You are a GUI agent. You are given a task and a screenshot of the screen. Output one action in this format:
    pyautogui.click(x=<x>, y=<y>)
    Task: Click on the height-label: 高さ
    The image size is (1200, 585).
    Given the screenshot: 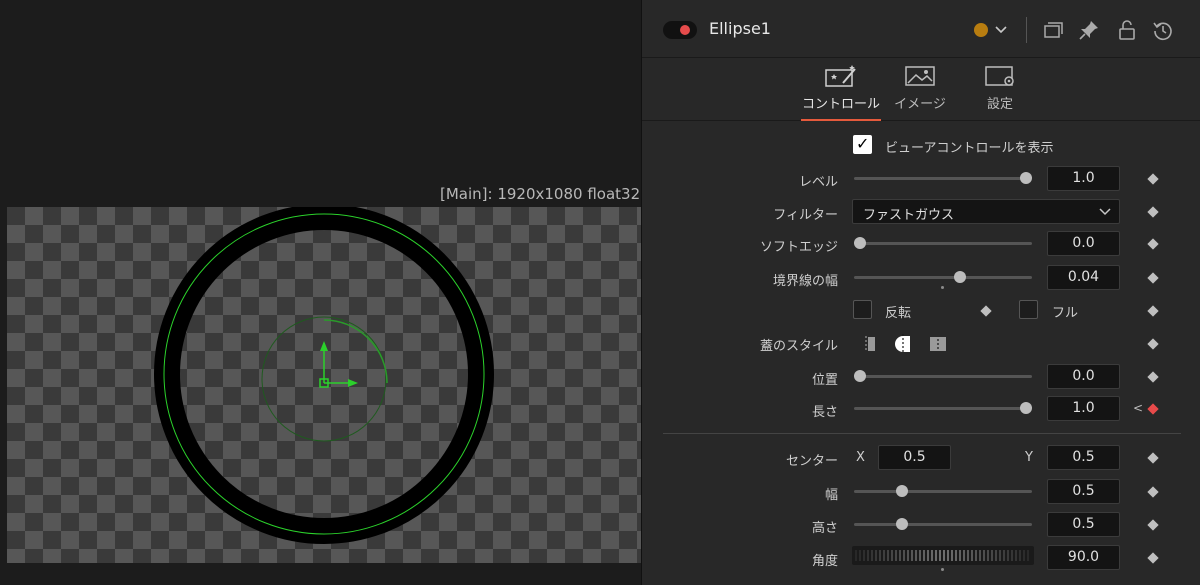 What is the action you would take?
    pyautogui.click(x=824, y=528)
    